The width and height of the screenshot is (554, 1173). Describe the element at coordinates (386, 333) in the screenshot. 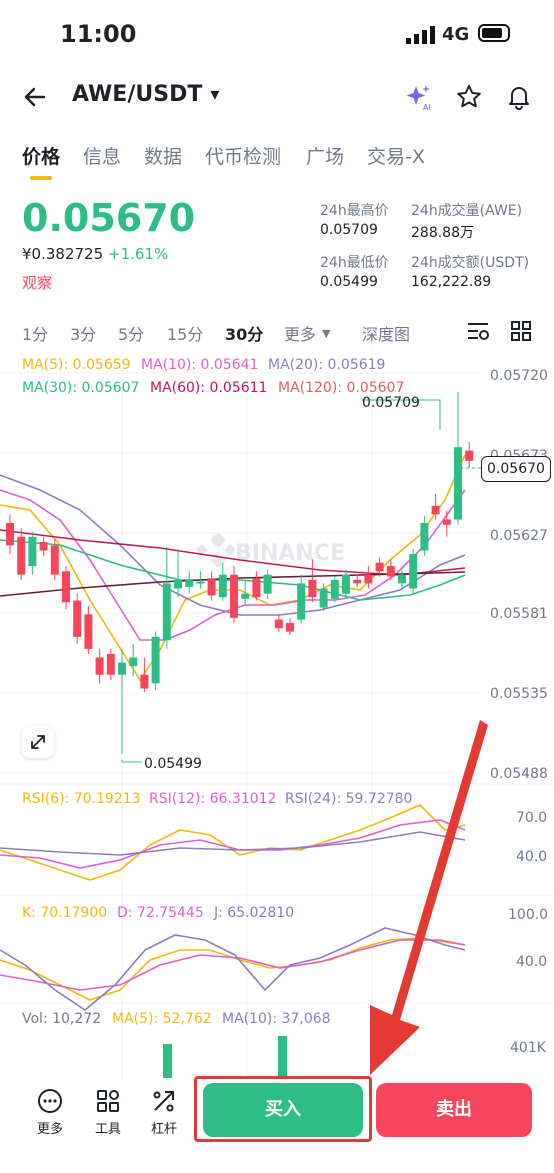

I see `depth-chart-tab: 深度图` at that location.